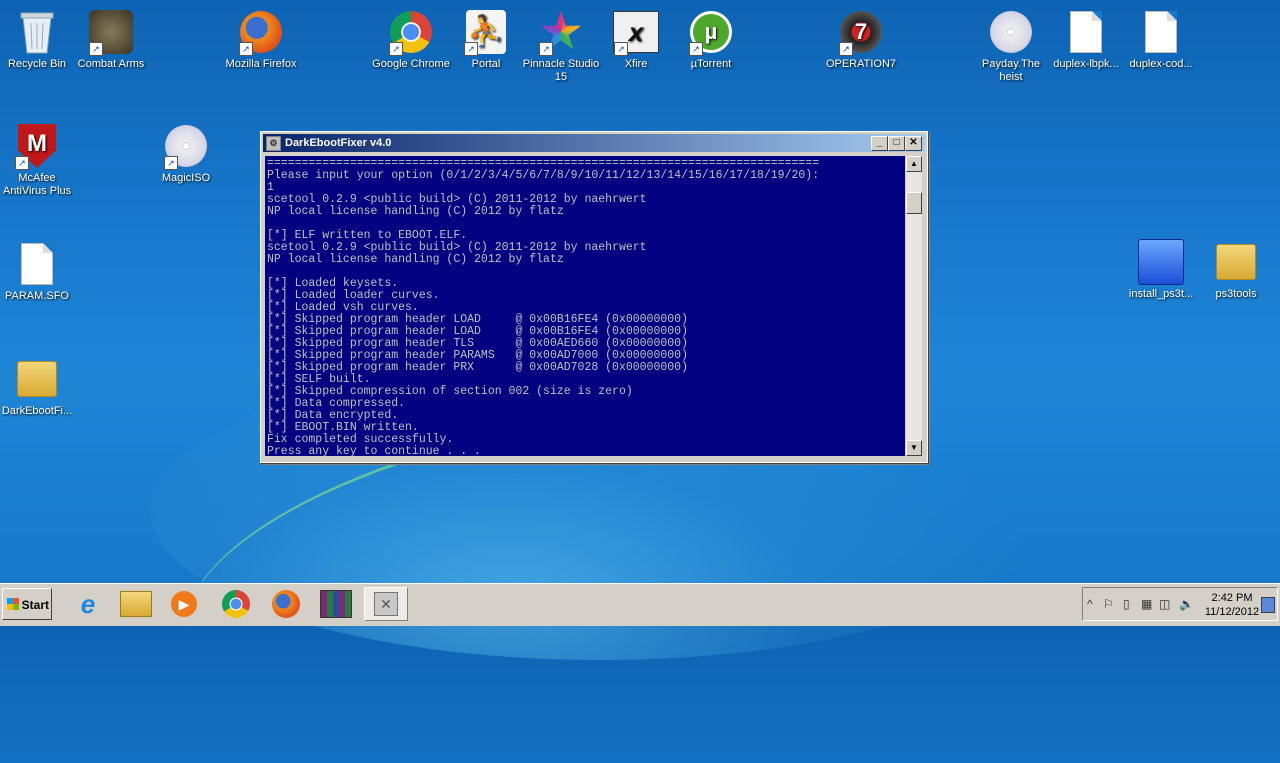 The height and width of the screenshot is (763, 1280). I want to click on taskbar-darkebootfixer: ✕, so click(386, 604).